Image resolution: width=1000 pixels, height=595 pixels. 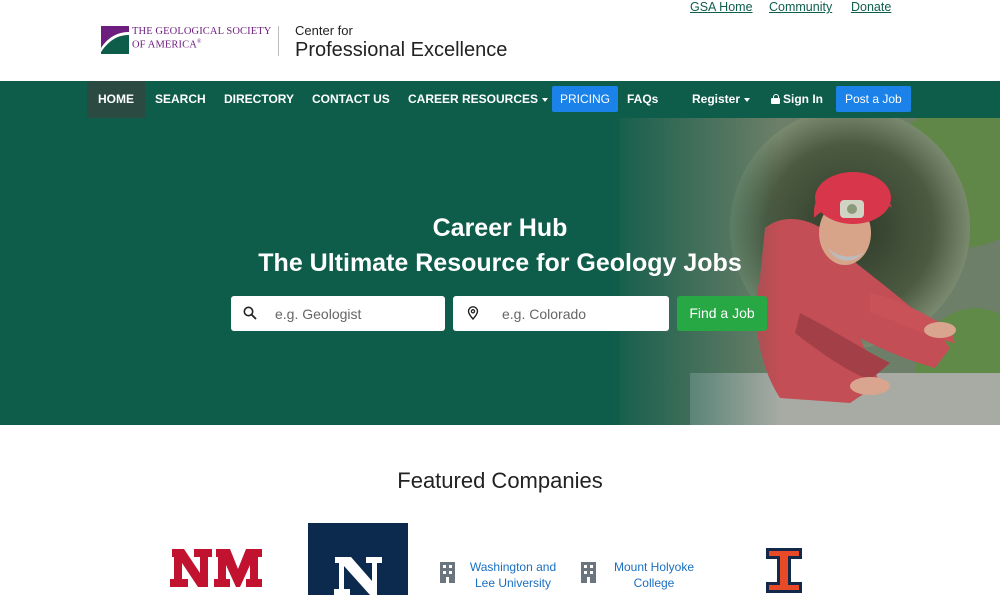 I want to click on cpe-brand: Center for Professional Excellence, so click(x=401, y=42).